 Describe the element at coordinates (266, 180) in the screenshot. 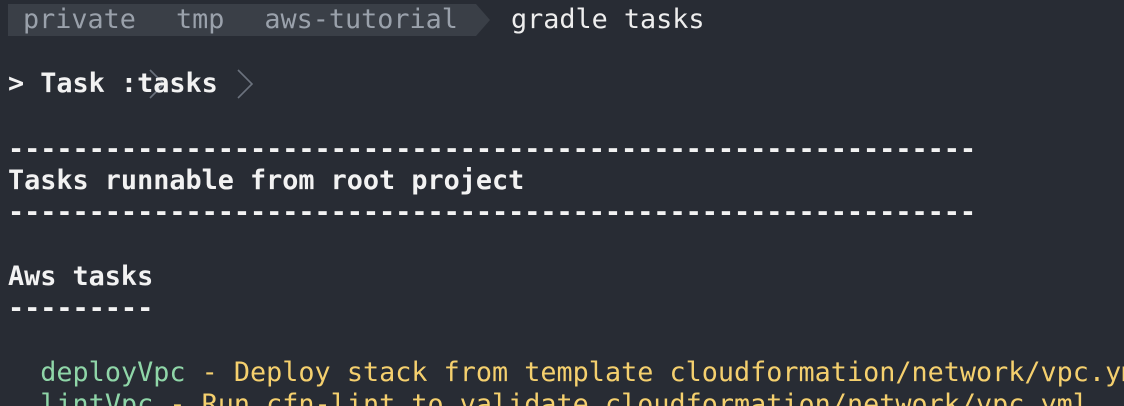

I see `section-title: Tasks runnable from root project` at that location.